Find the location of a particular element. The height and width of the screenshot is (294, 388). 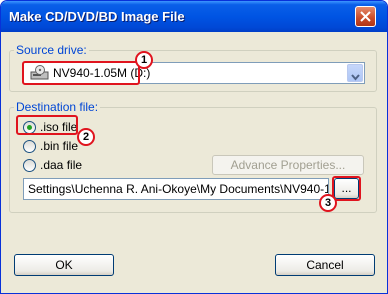

bin-radio is located at coordinates (29, 146).